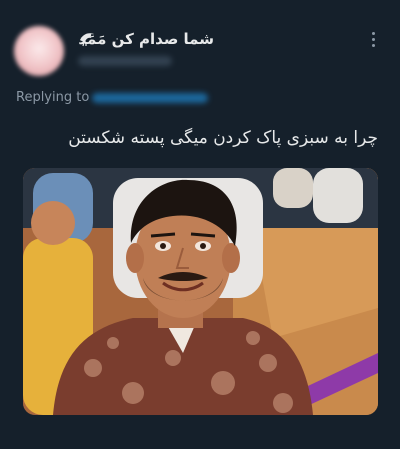 The width and height of the screenshot is (400, 449). What do you see at coordinates (53, 97) in the screenshot?
I see `replying-to-label: Replying to` at bounding box center [53, 97].